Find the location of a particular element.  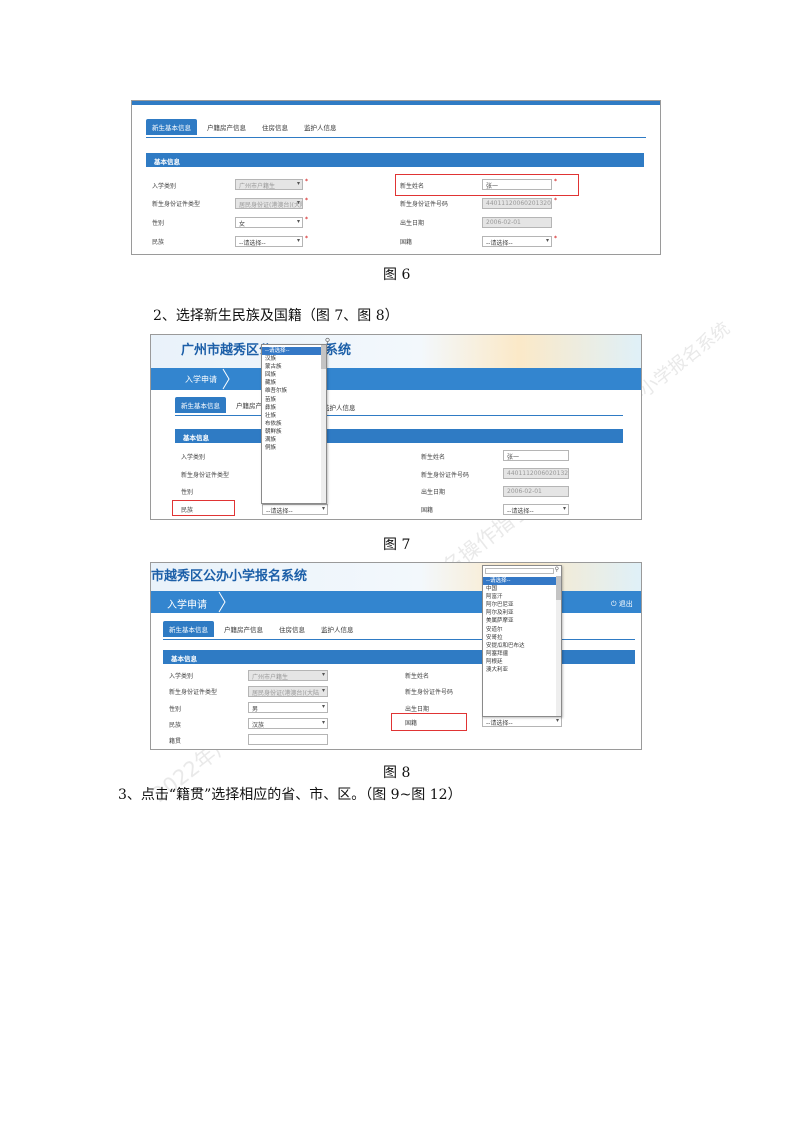

gender-select: 女 is located at coordinates (269, 222).